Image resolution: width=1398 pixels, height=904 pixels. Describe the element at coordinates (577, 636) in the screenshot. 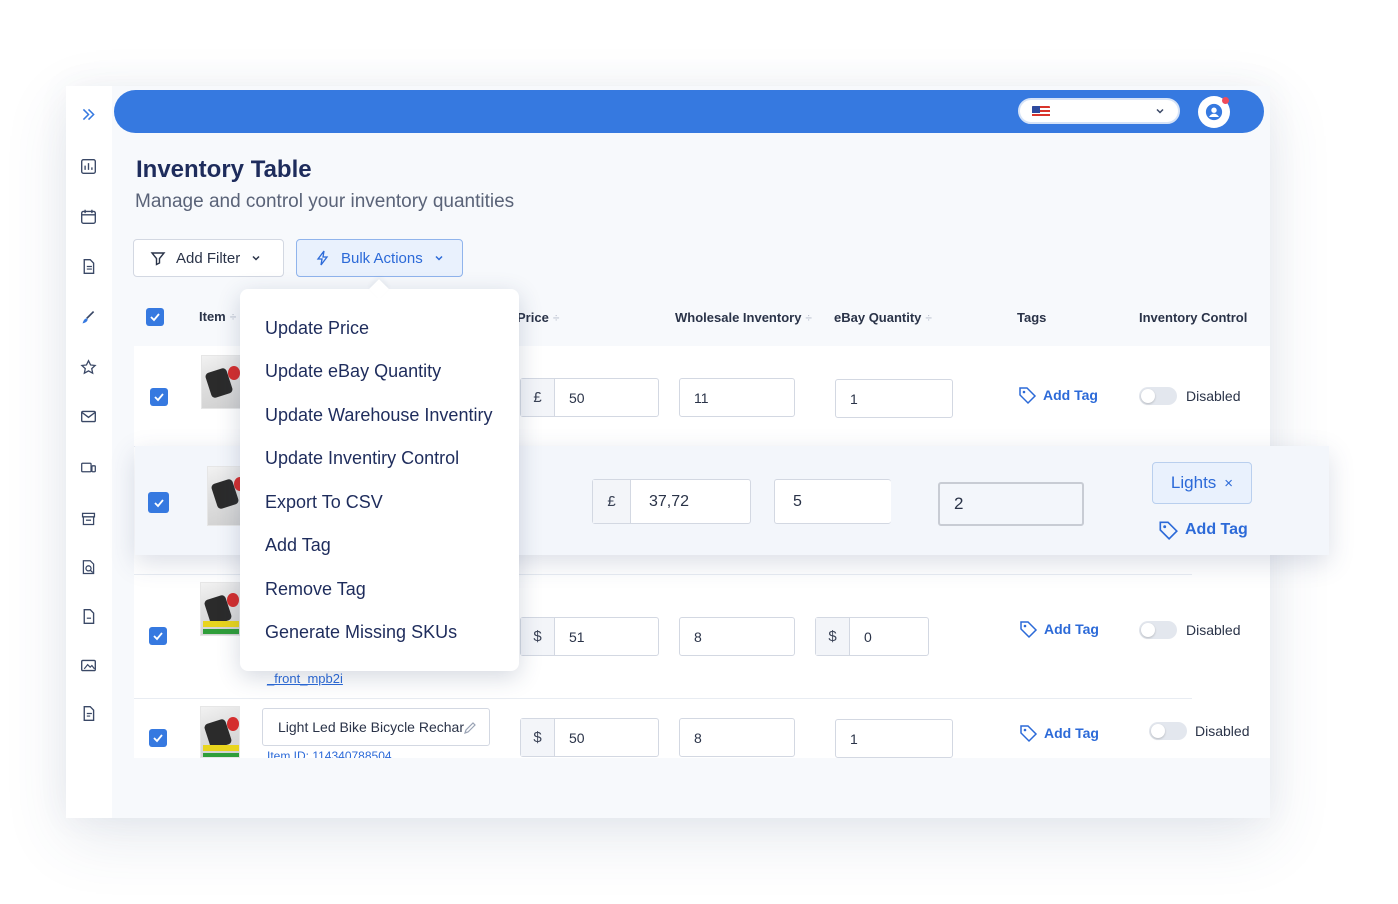

I see `price-value: 51` at that location.